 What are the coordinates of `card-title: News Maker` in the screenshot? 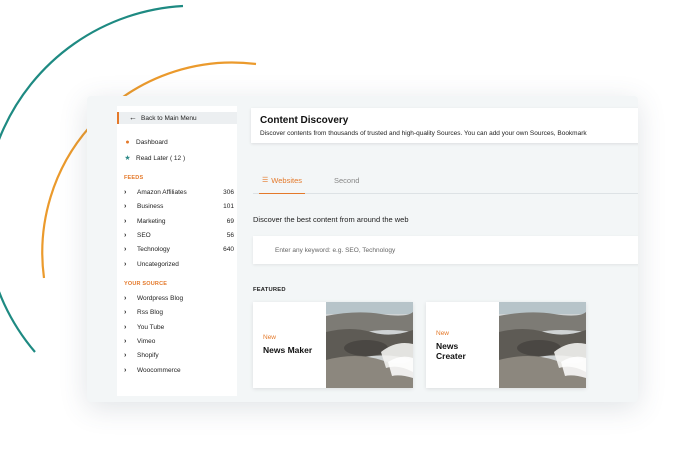 It's located at (288, 350).